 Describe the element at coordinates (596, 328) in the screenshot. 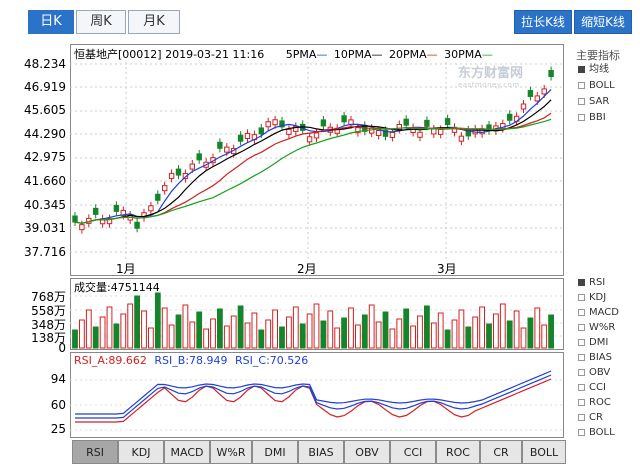

I see `sub-indicator-wr: W%R` at that location.